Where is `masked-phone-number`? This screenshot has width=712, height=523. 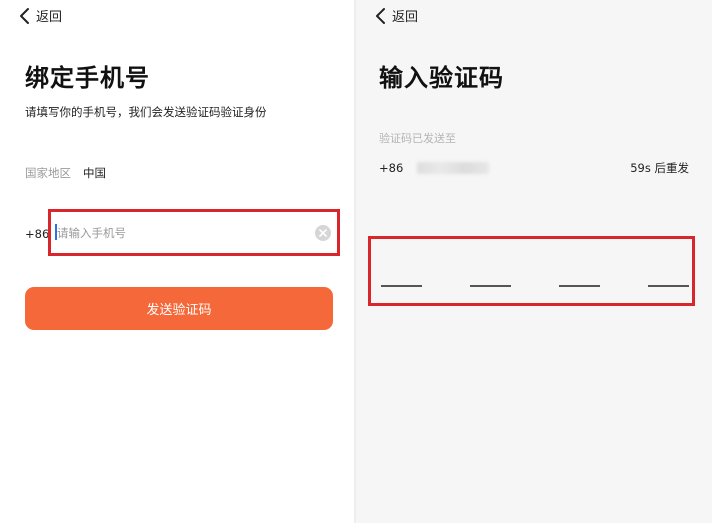 masked-phone-number is located at coordinates (453, 168).